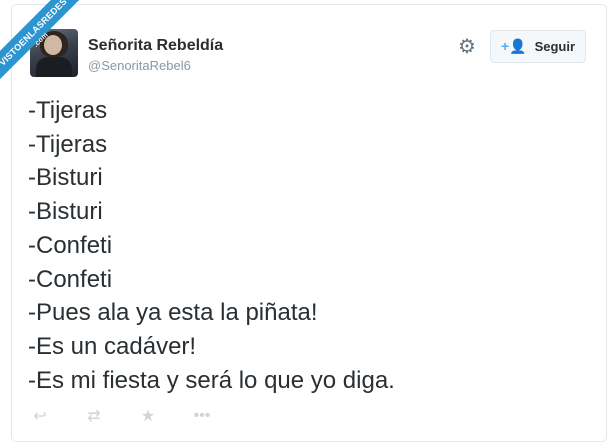  I want to click on follow-button: +👤 Seguir, so click(538, 46).